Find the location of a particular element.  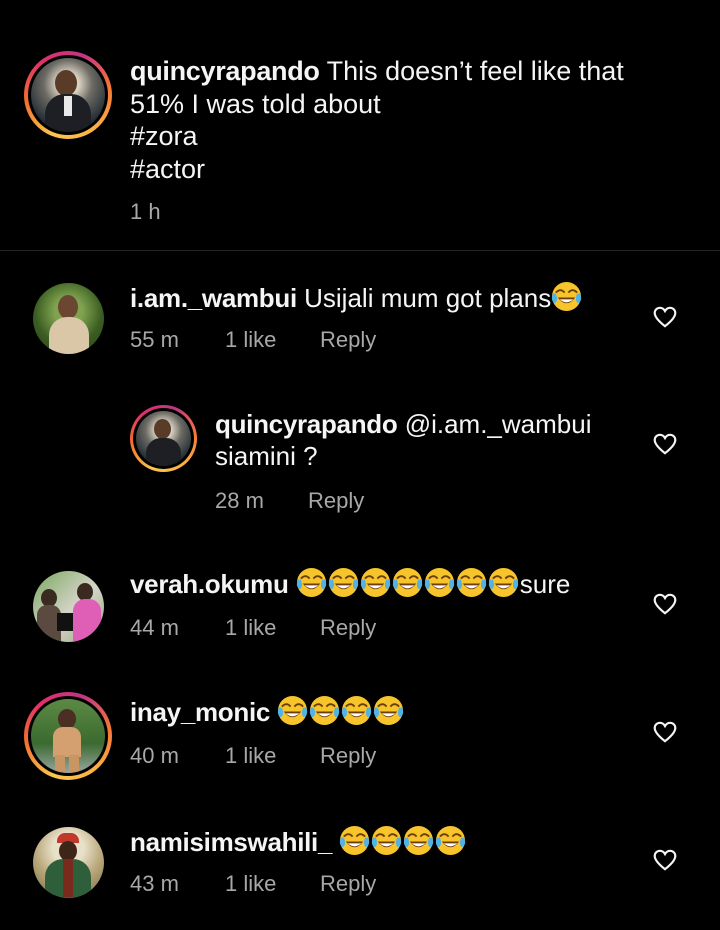

comment-body: siamini ? is located at coordinates (266, 456).